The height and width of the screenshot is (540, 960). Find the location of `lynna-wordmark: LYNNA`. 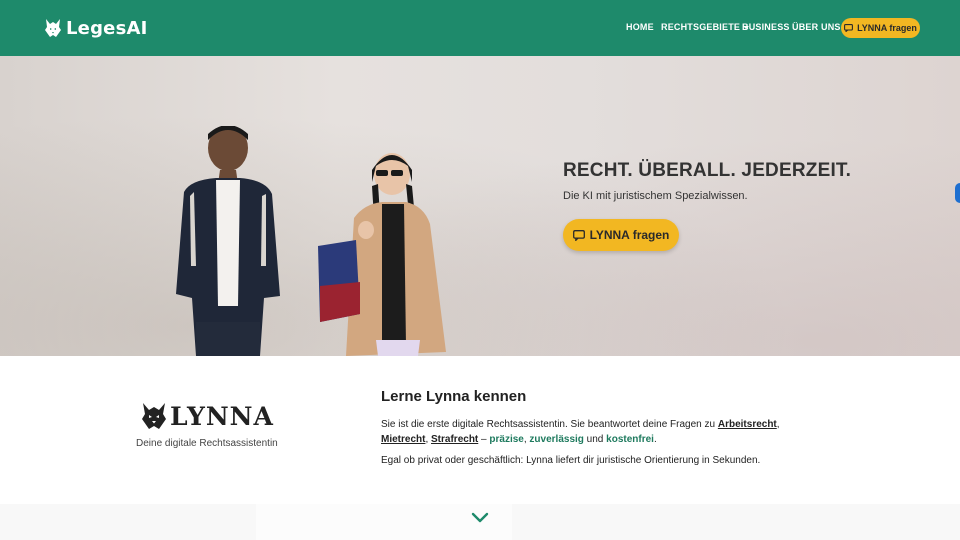

lynna-wordmark: LYNNA is located at coordinates (222, 416).